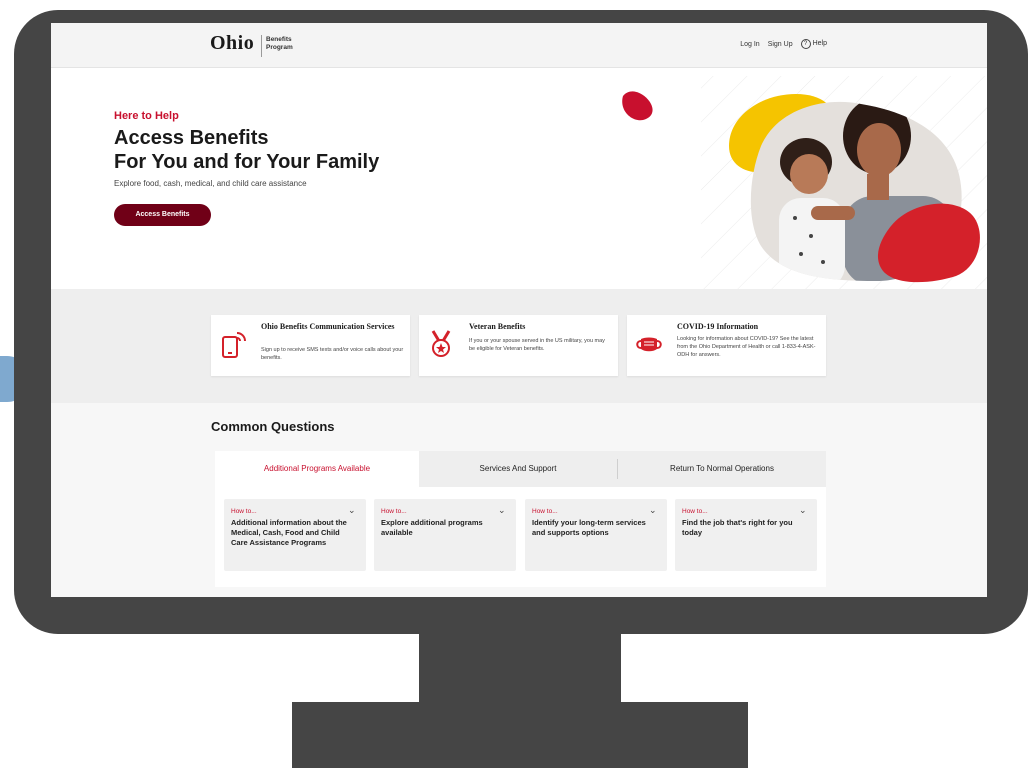  I want to click on nav-links: Log In Sign Up ? Help, so click(783, 44).